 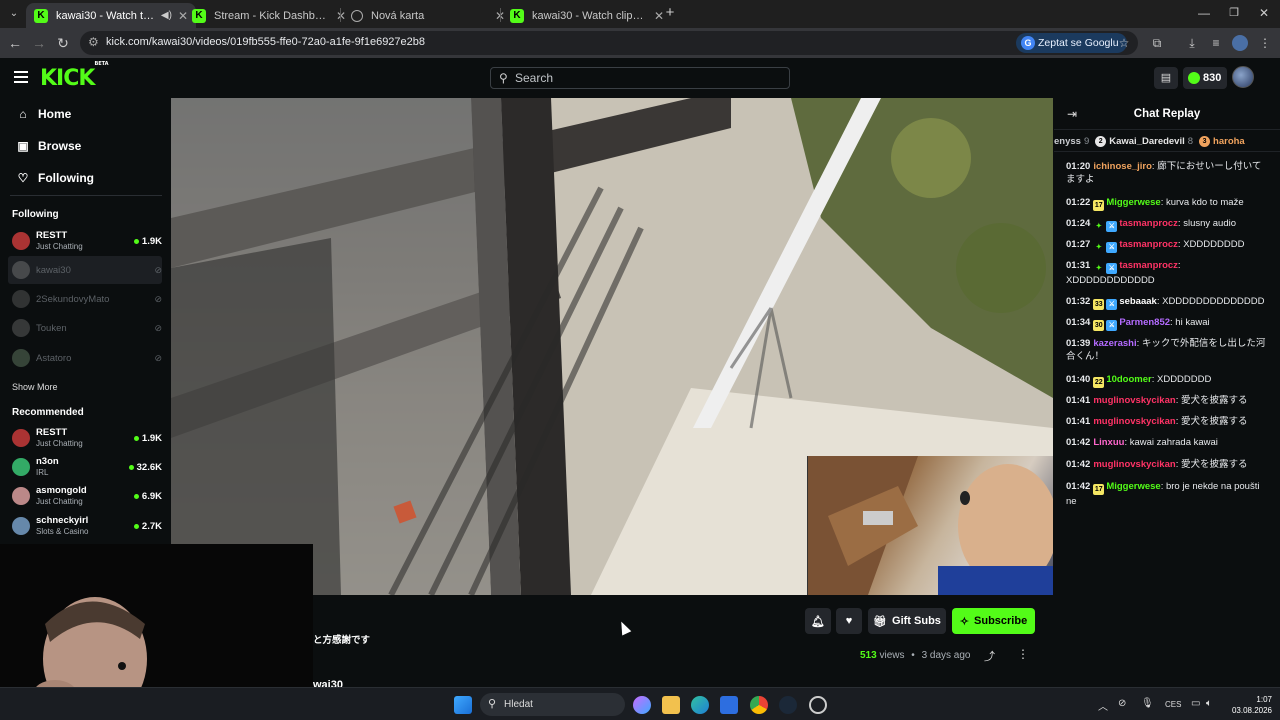 What do you see at coordinates (729, 705) in the screenshot?
I see `store-icon` at bounding box center [729, 705].